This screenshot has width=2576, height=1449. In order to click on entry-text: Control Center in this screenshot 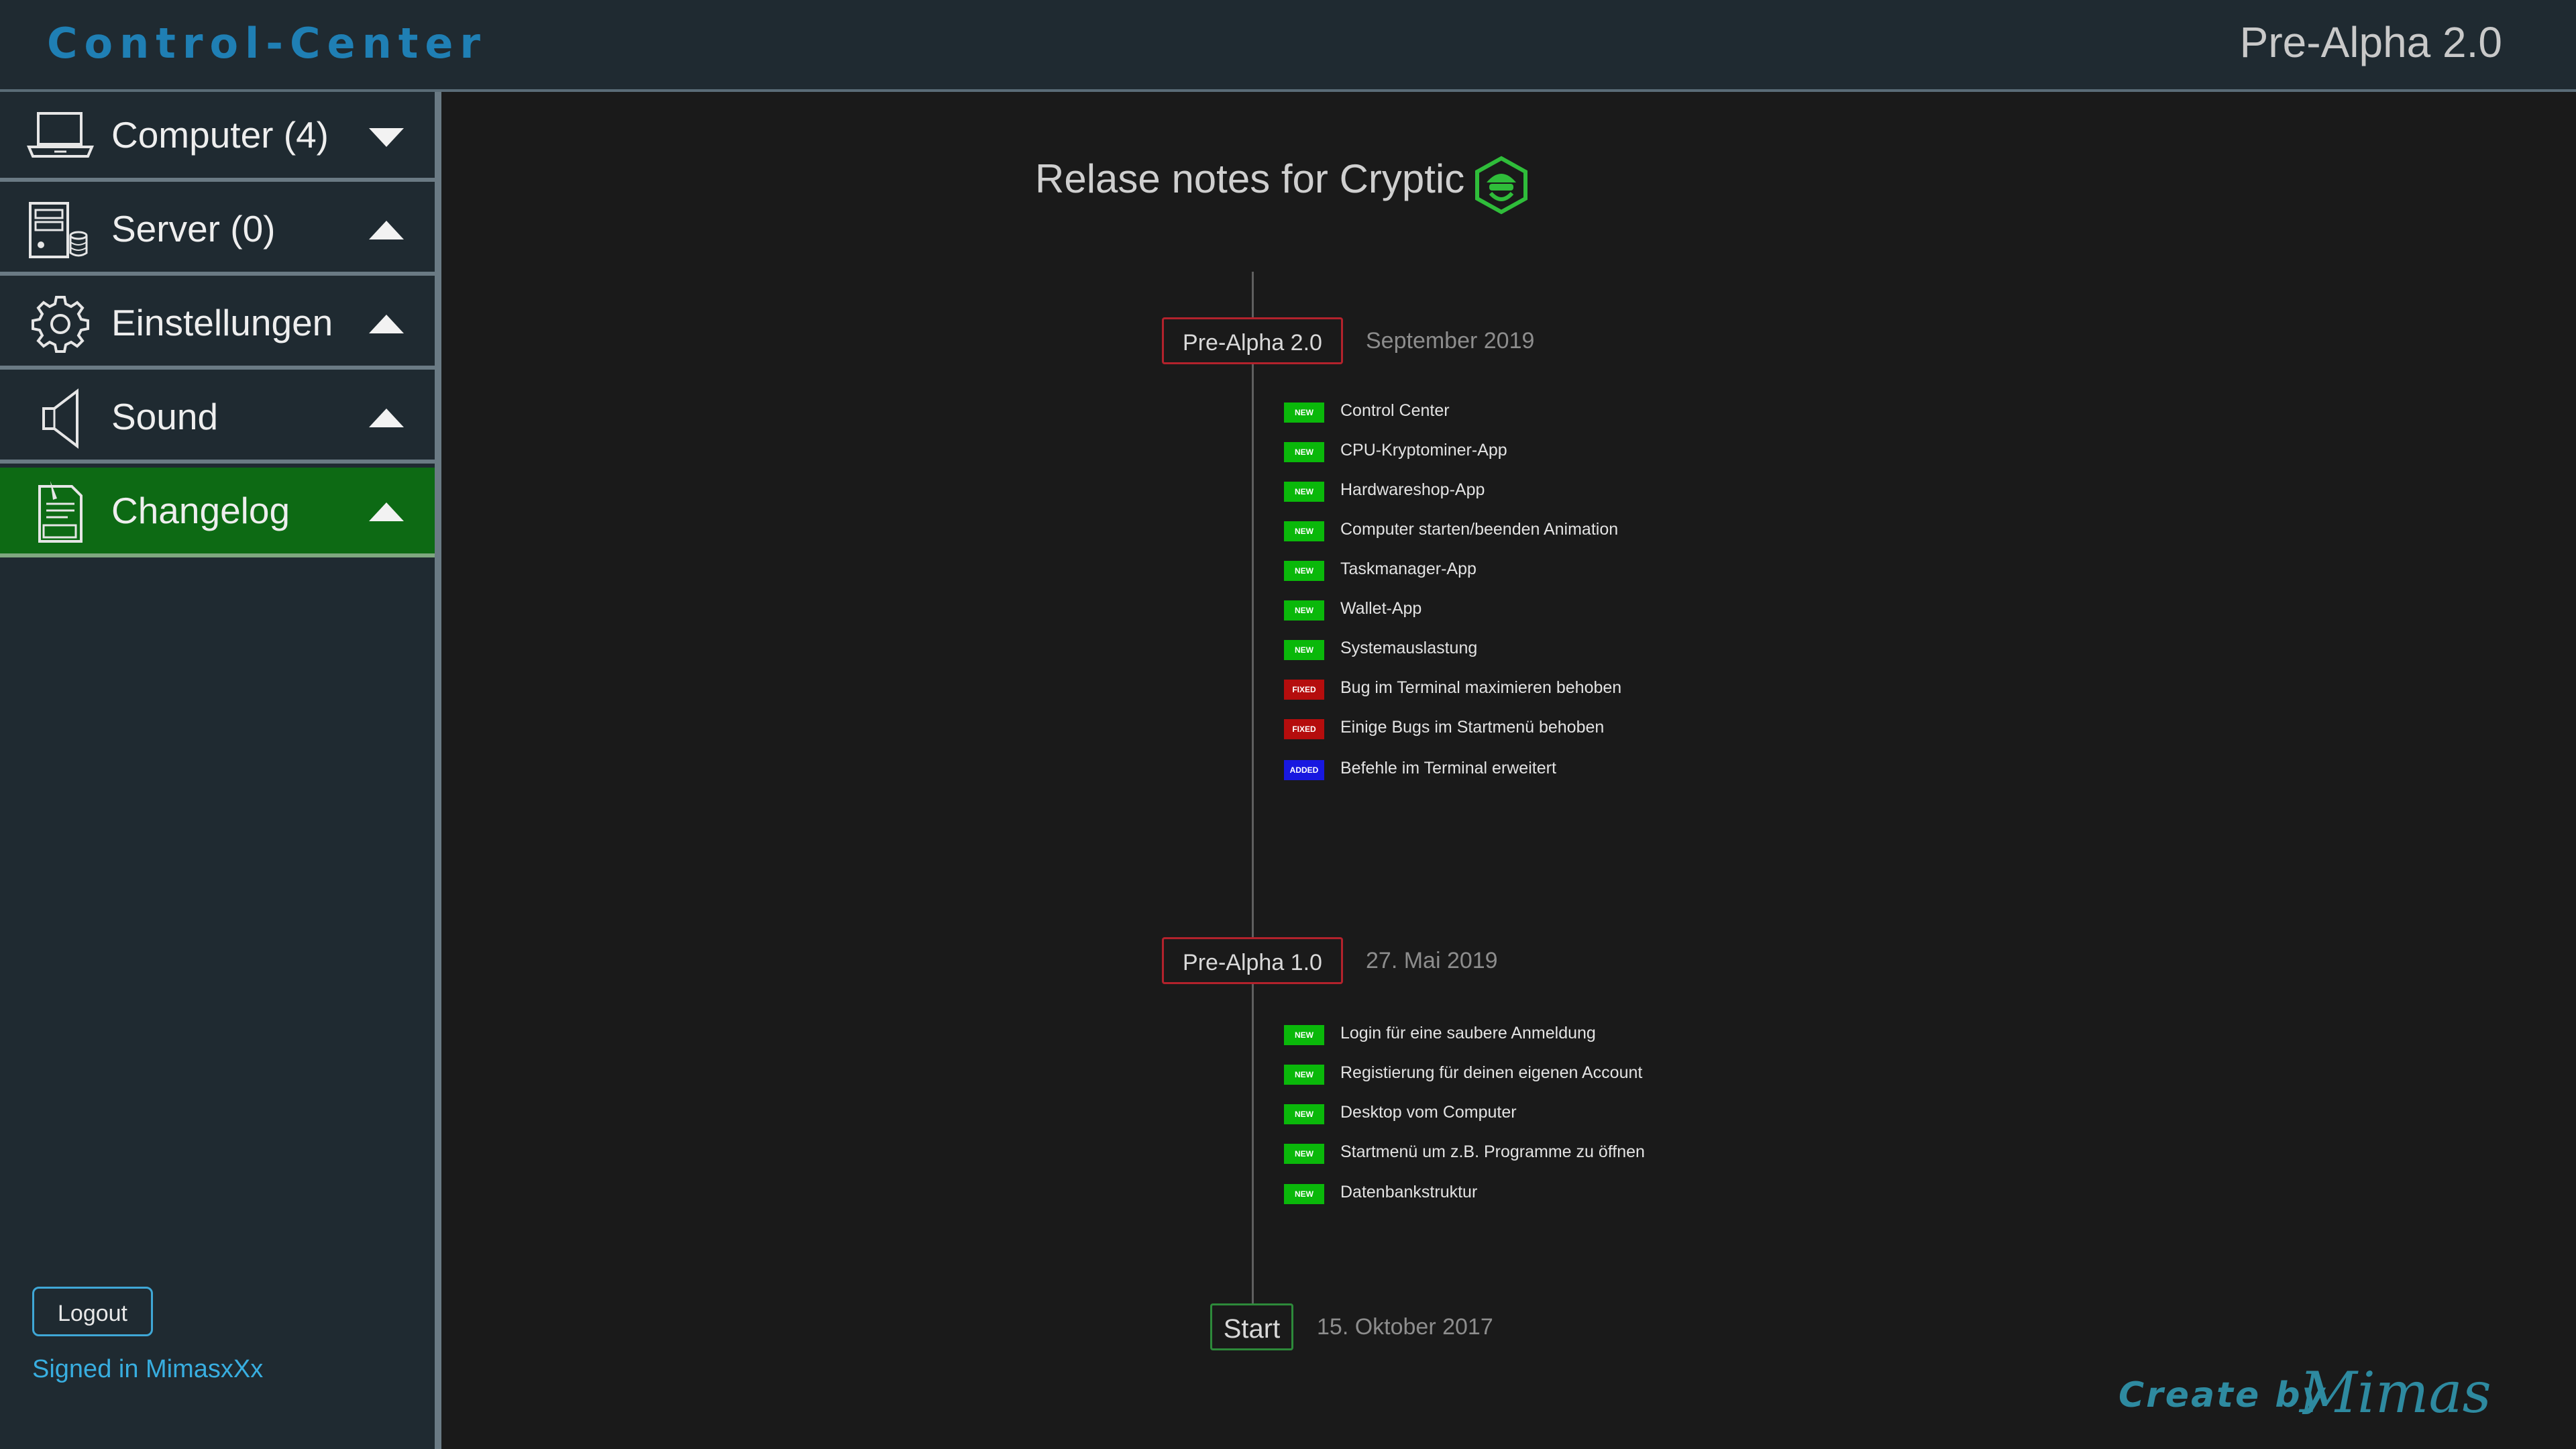, I will do `click(1395, 410)`.